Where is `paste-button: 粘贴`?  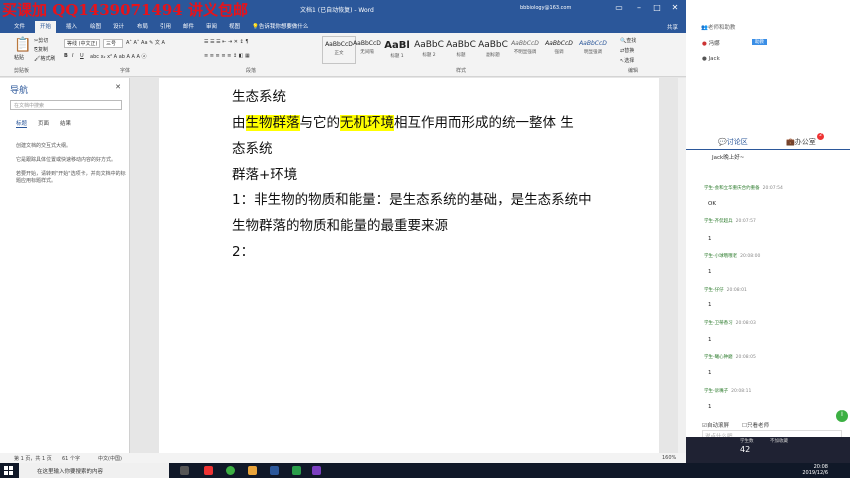
paste-button: 粘贴 is located at coordinates (19, 57).